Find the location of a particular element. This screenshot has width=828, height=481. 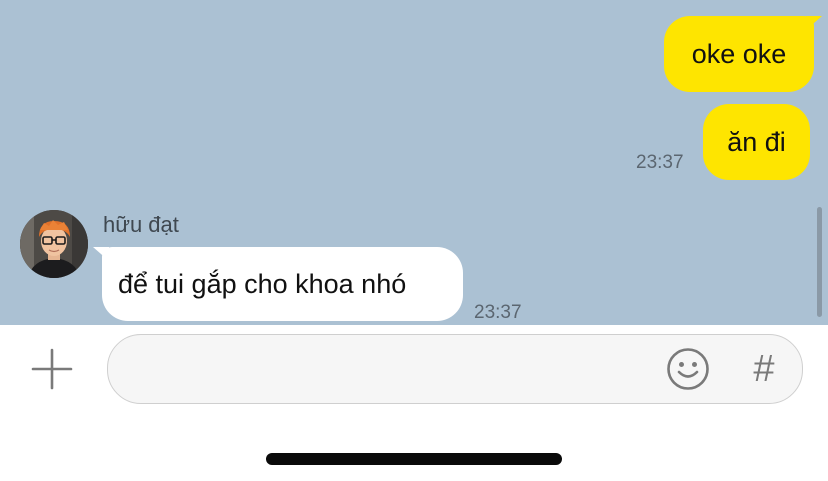

attach-plus-button is located at coordinates (52, 369).